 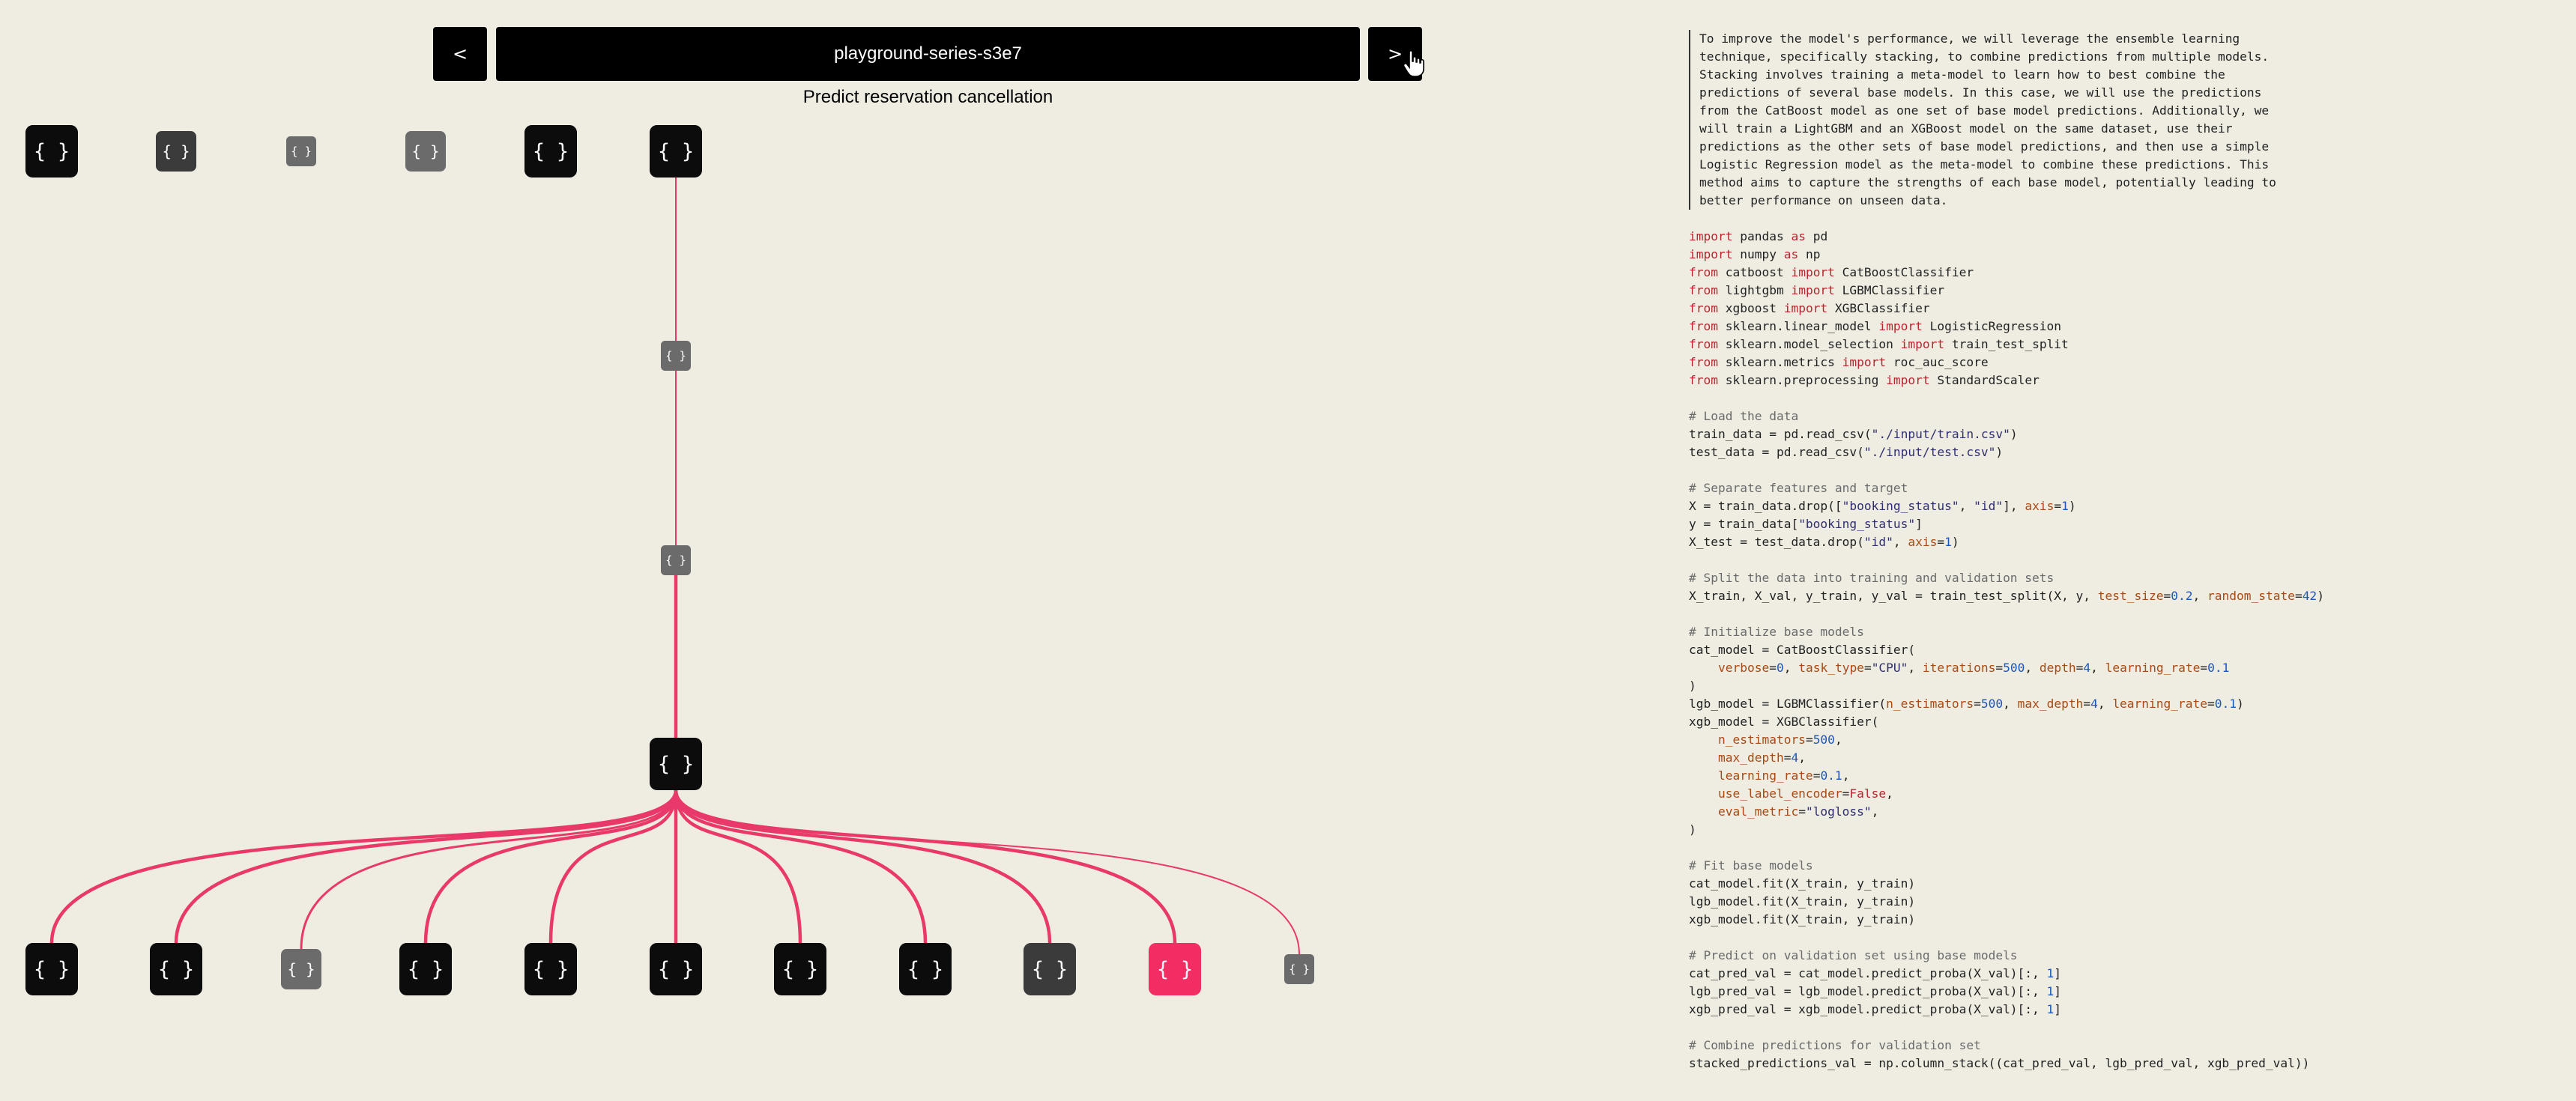 I want to click on tree-node-c1: { }, so click(x=176, y=969).